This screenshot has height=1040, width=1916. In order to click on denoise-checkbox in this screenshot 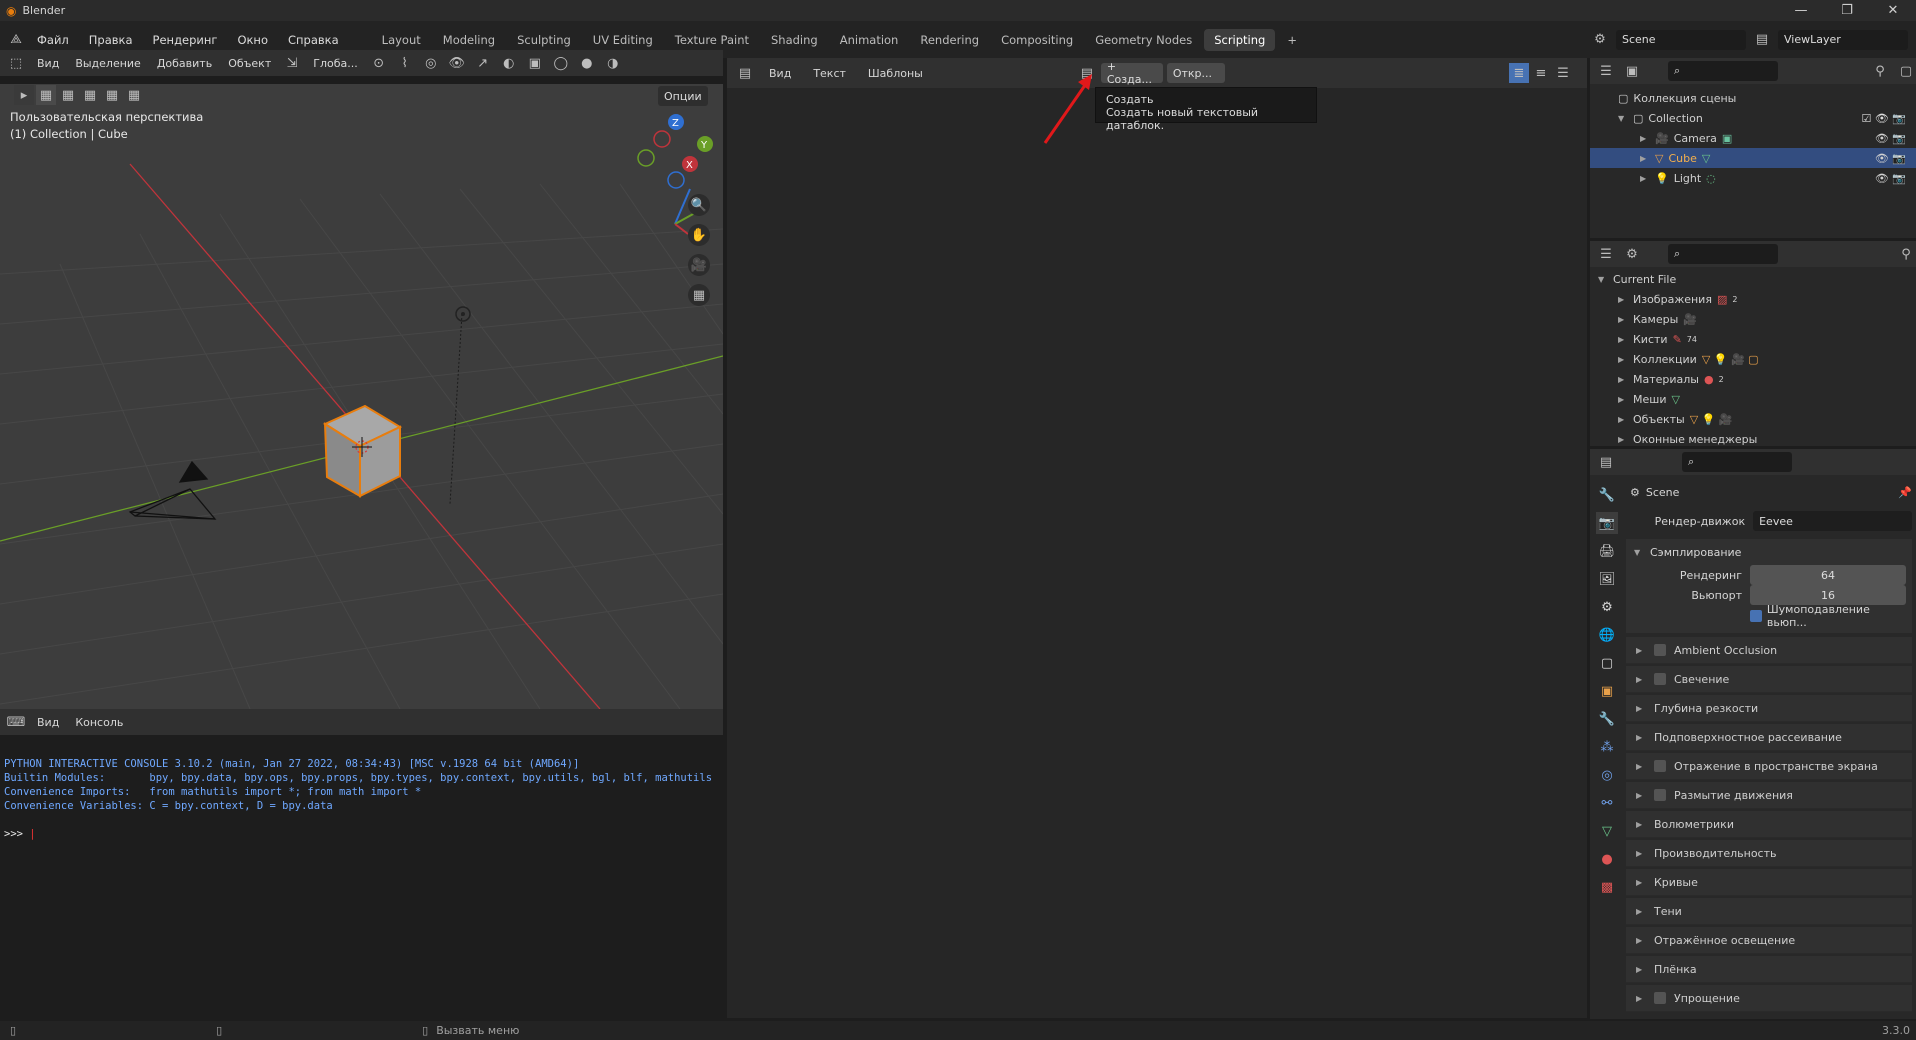, I will do `click(1756, 616)`.